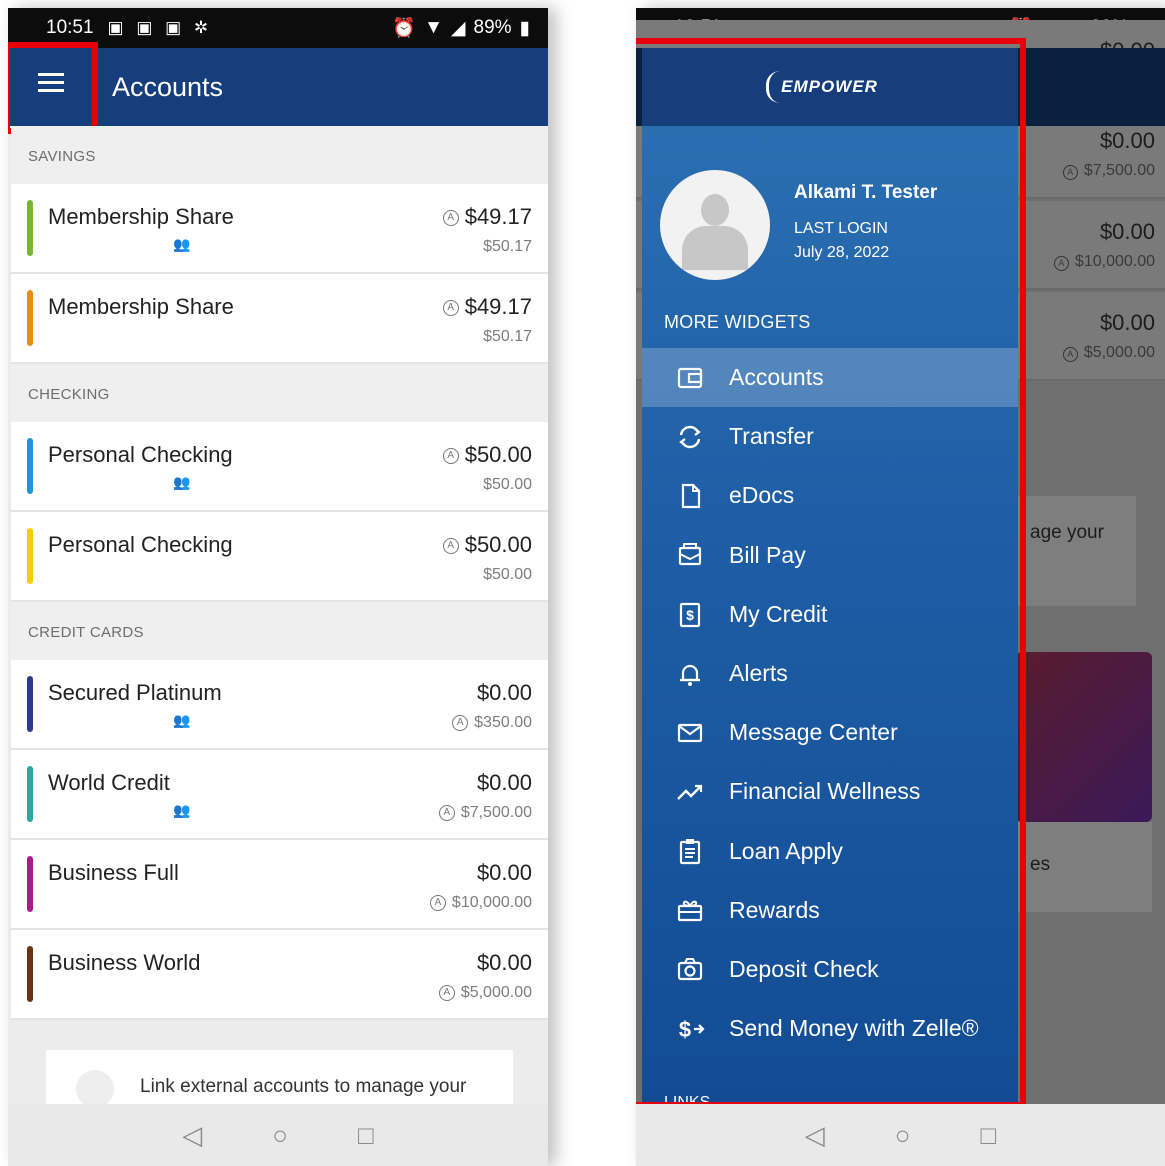 This screenshot has height=1166, width=1165. I want to click on account-row: Membership Share A $49.17 $50.17, so click(279, 319).